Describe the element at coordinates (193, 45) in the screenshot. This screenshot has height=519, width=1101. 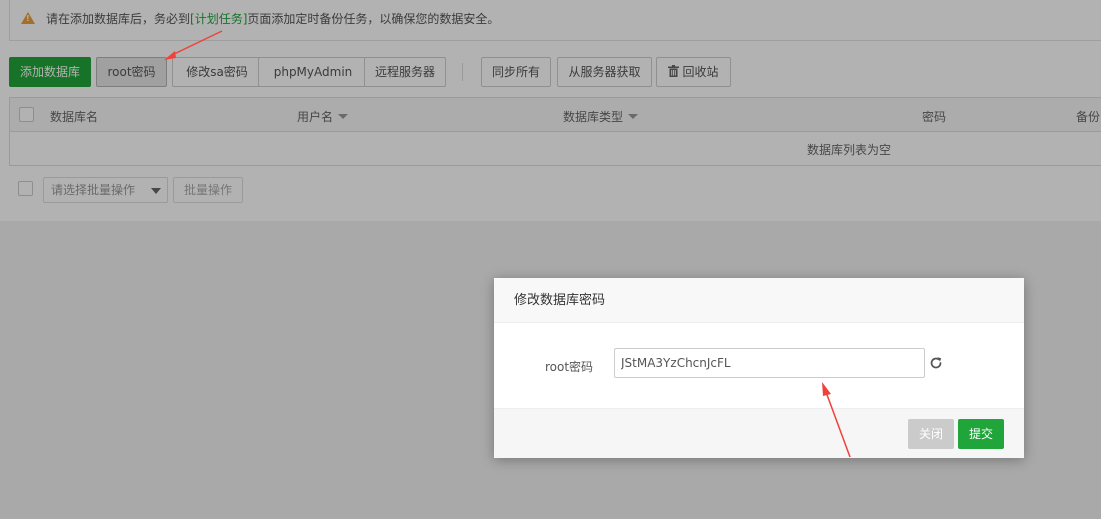
I see `arrow-to-root-button` at that location.